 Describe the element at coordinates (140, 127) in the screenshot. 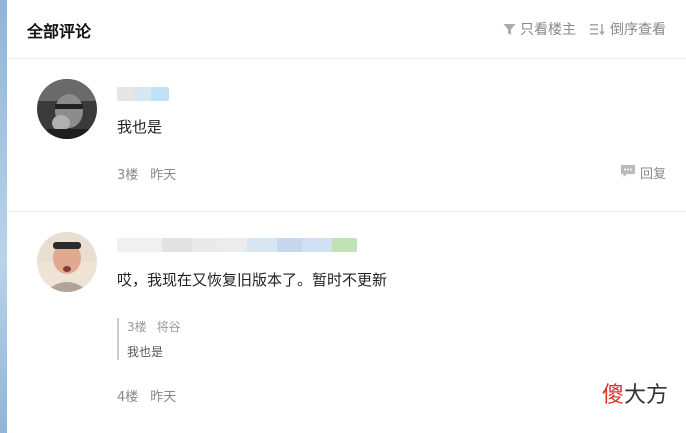

I see `comment-text: 我也是` at that location.